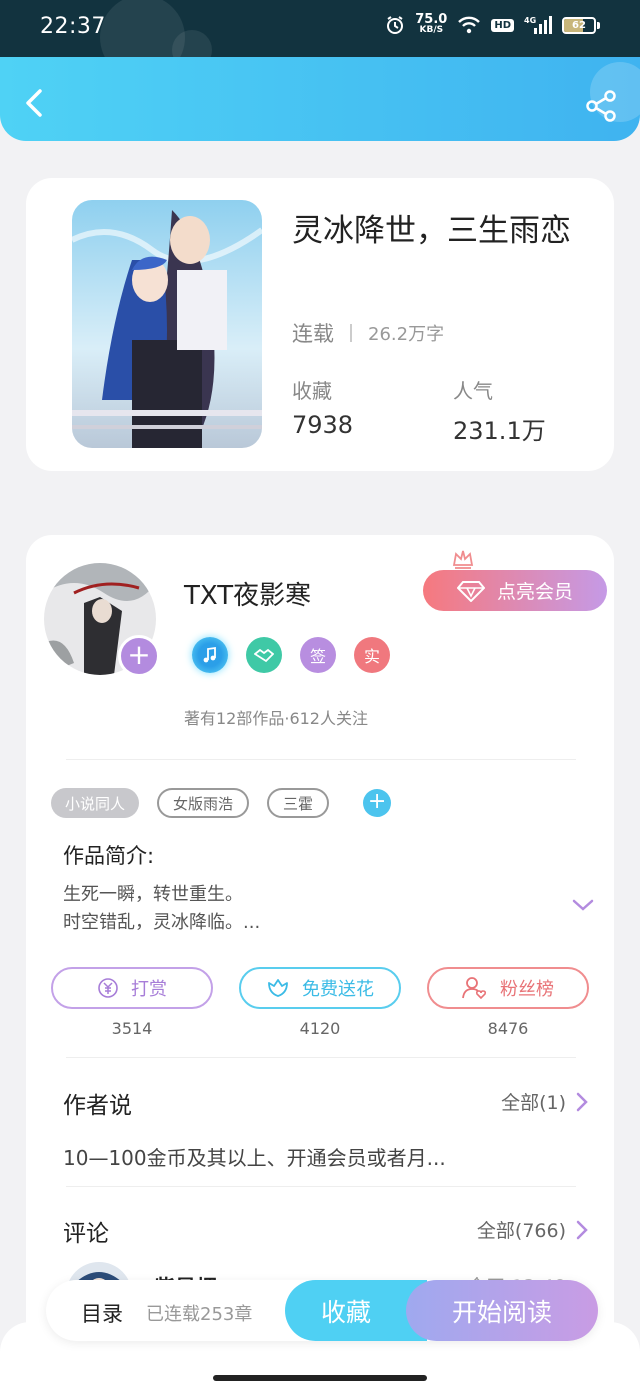  Describe the element at coordinates (291, 655) in the screenshot. I see `author-badges: 签 实` at that location.